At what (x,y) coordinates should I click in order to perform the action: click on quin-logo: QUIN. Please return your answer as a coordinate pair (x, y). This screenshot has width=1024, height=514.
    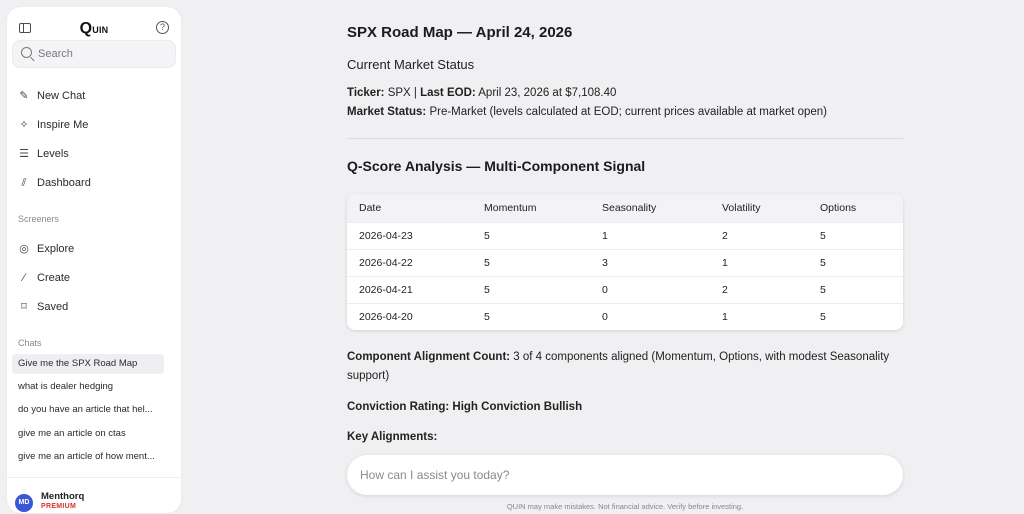
    Looking at the image, I should click on (94, 29).